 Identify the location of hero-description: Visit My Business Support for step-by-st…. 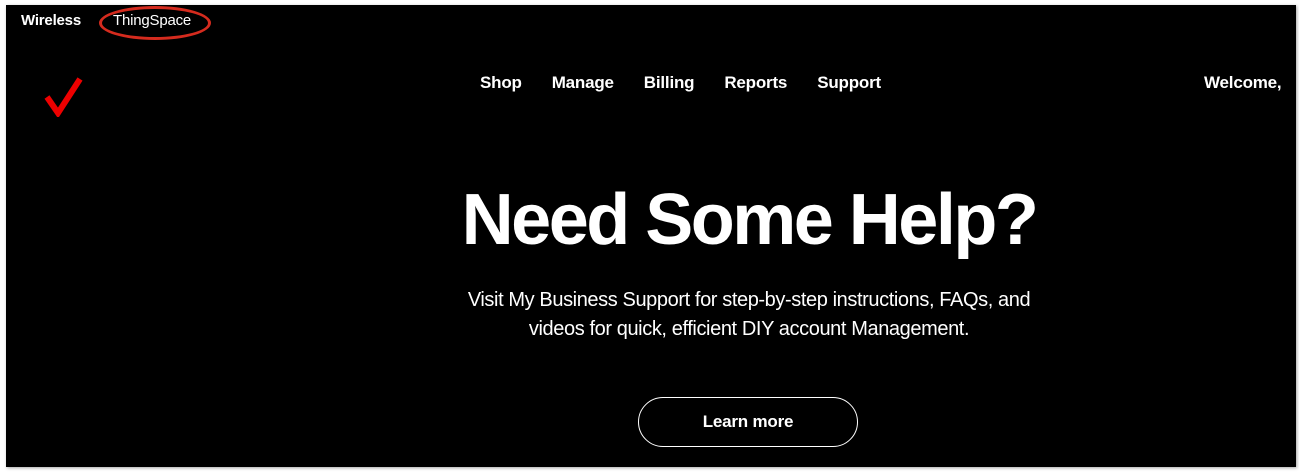
(651, 315).